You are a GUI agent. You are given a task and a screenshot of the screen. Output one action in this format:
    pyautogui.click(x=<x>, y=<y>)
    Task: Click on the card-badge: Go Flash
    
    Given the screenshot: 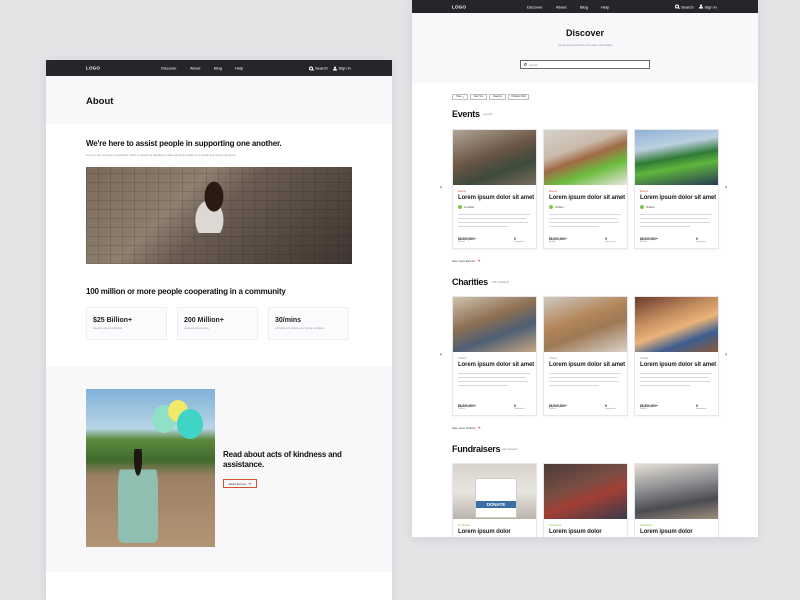 What is the action you would take?
    pyautogui.click(x=466, y=207)
    